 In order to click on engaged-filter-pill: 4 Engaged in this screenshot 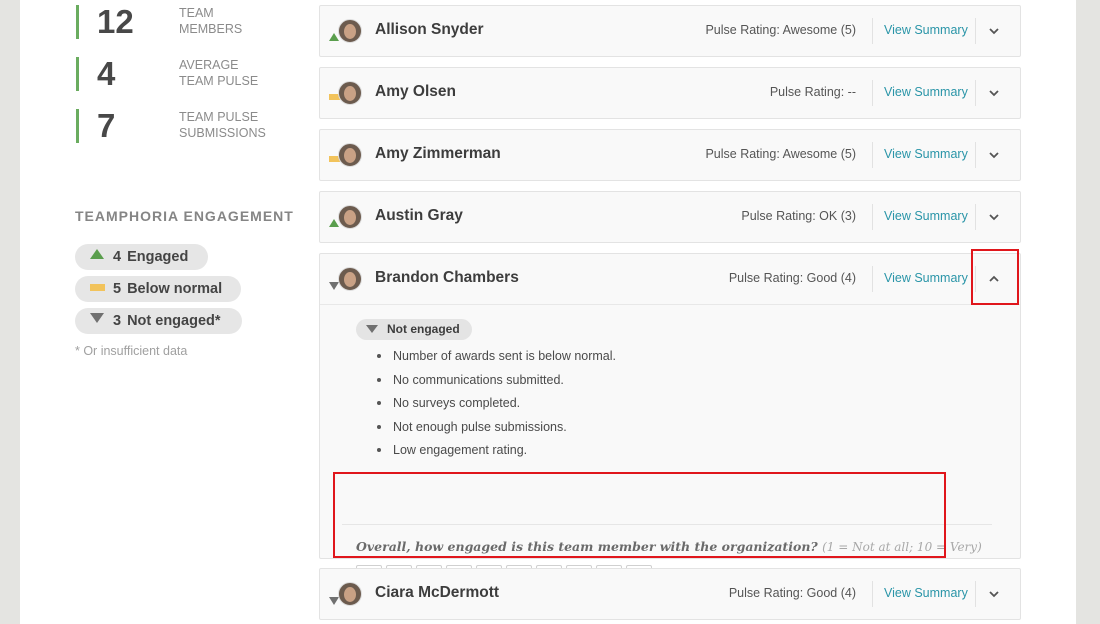, I will do `click(141, 257)`.